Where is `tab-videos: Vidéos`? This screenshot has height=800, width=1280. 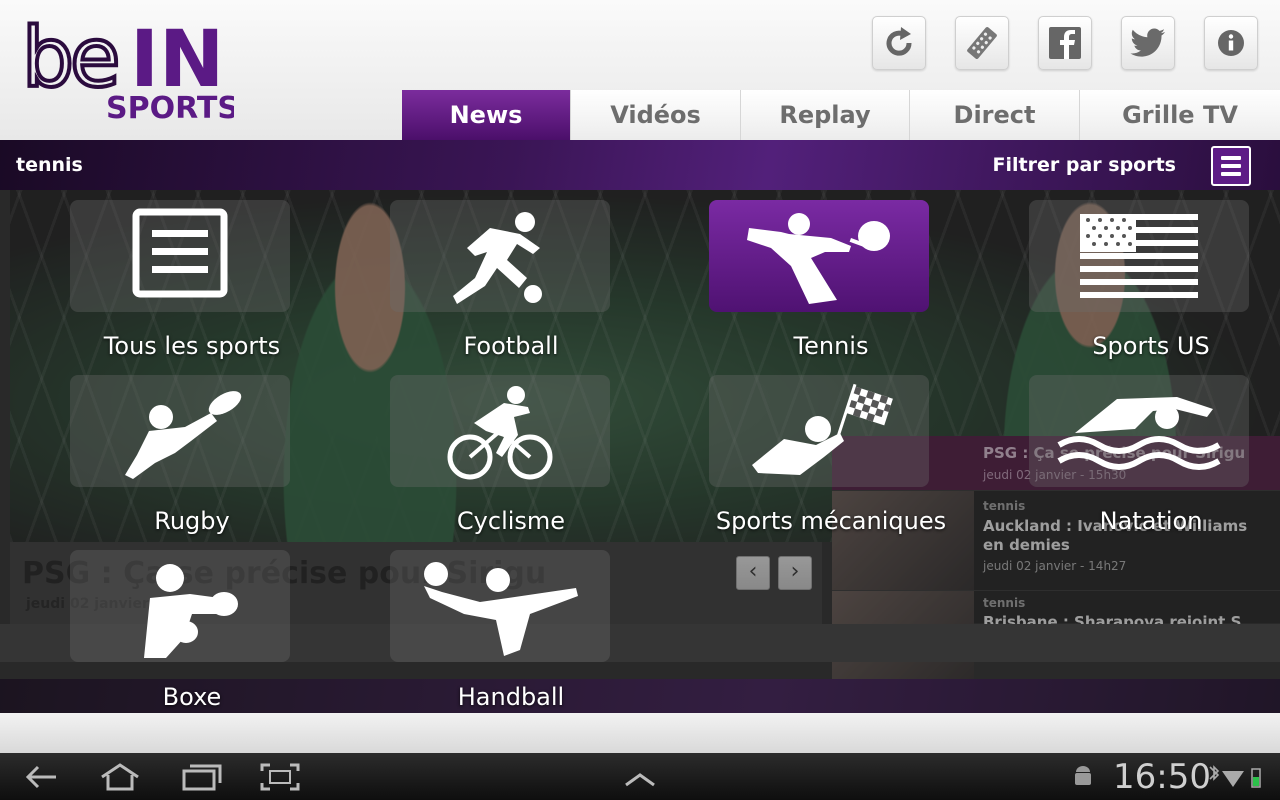
tab-videos: Vidéos is located at coordinates (655, 115).